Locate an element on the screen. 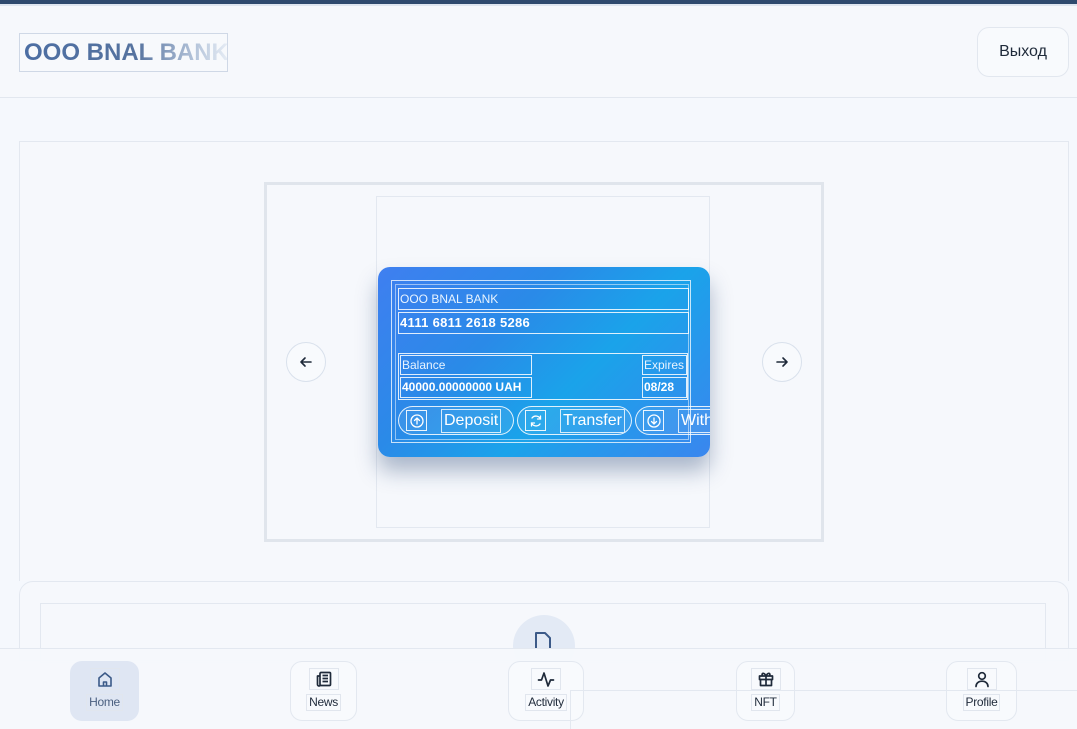 Image resolution: width=1077 pixels, height=729 pixels. transfer-label: Transfer is located at coordinates (592, 420).